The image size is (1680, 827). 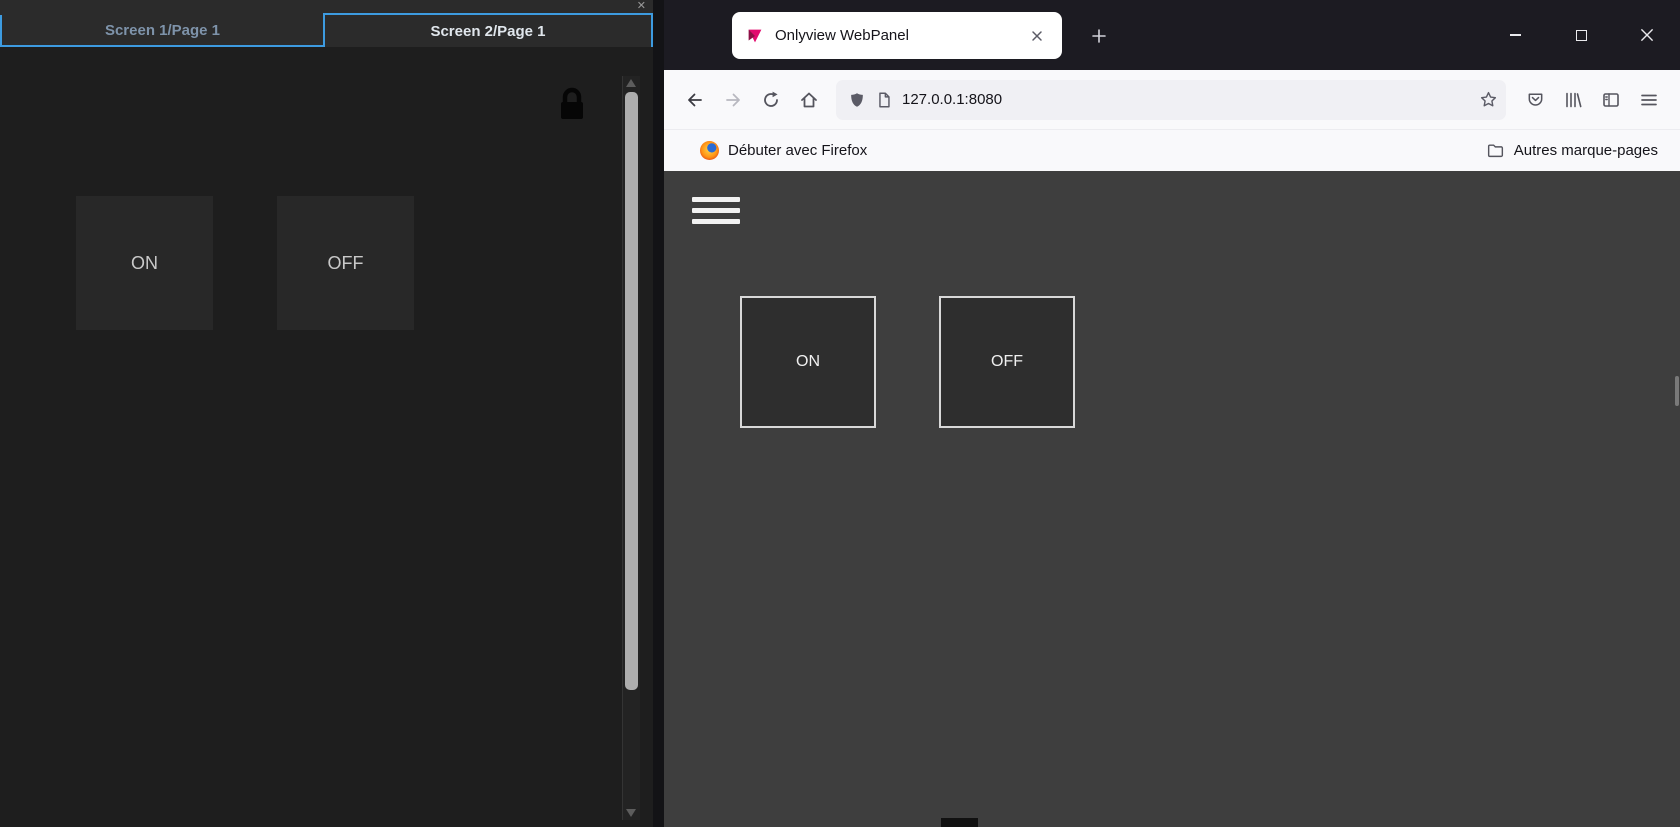 I want to click on sidebar-button, so click(x=1611, y=100).